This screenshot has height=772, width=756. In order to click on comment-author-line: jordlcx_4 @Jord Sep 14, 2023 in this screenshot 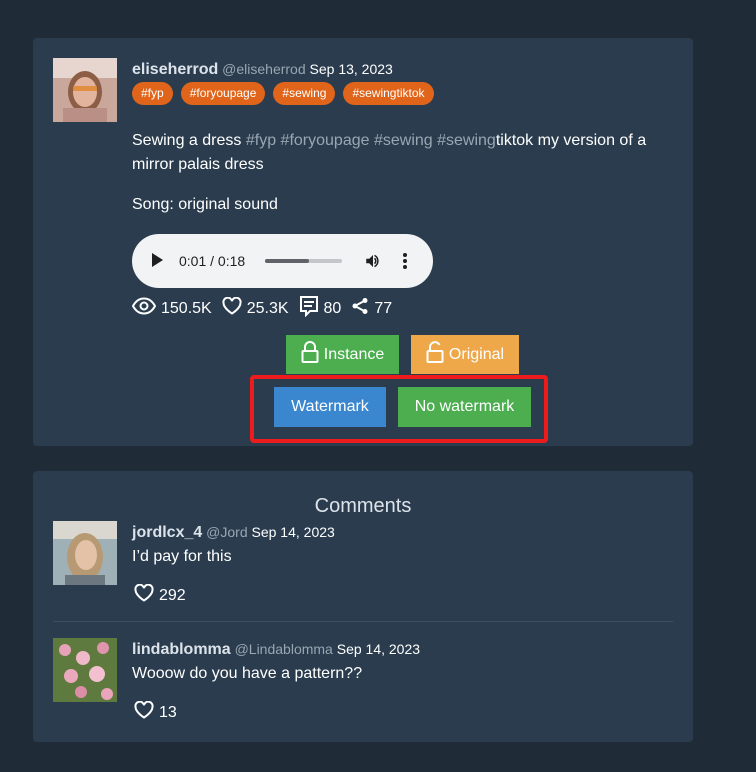, I will do `click(233, 533)`.